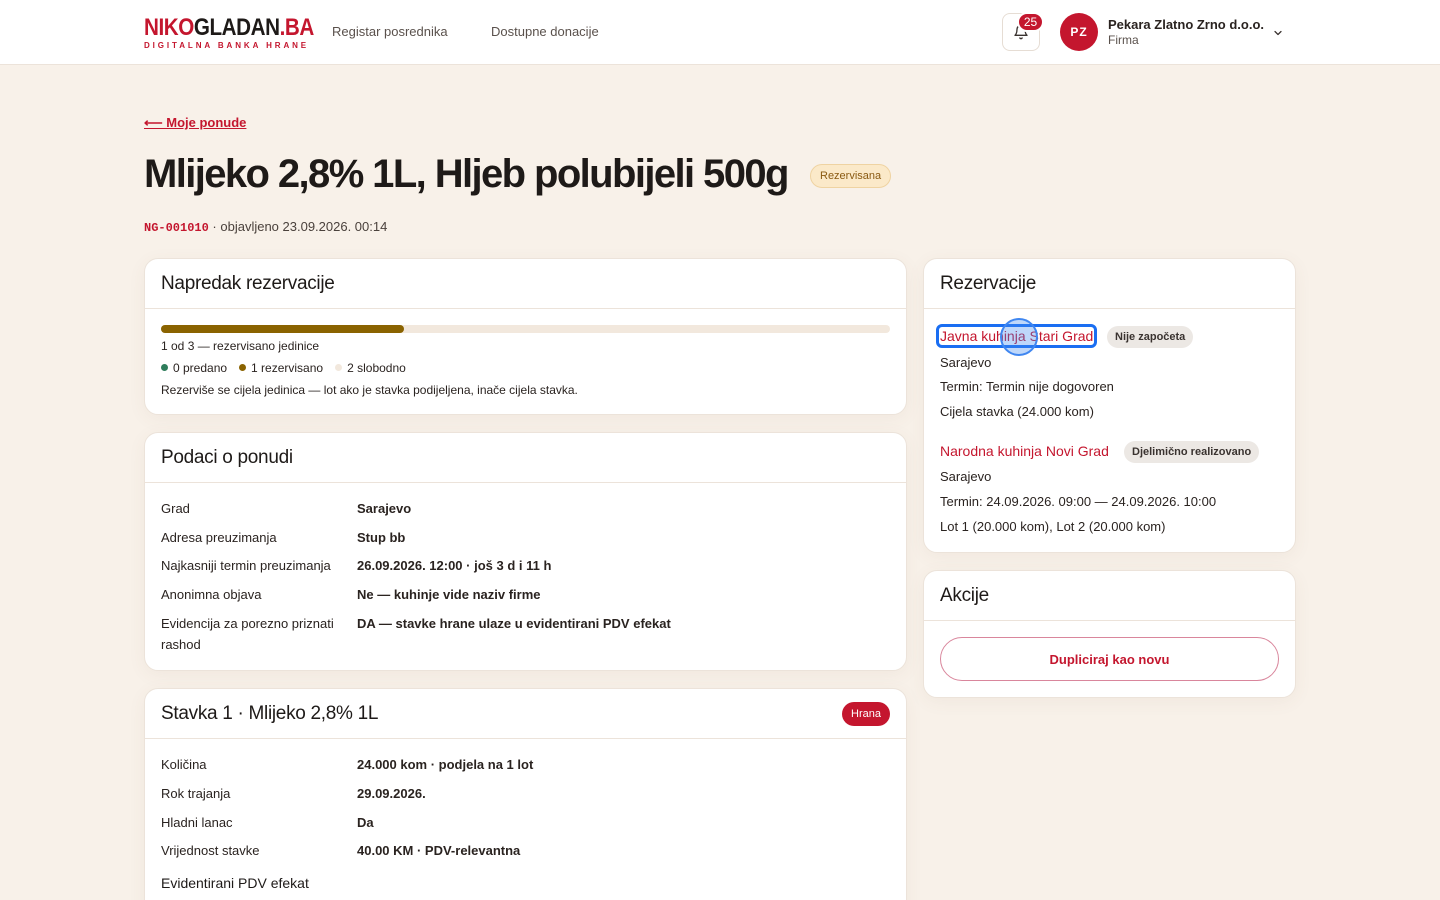 This screenshot has width=1440, height=900. Describe the element at coordinates (1123, 40) in the screenshot. I see `user-role: Firma` at that location.